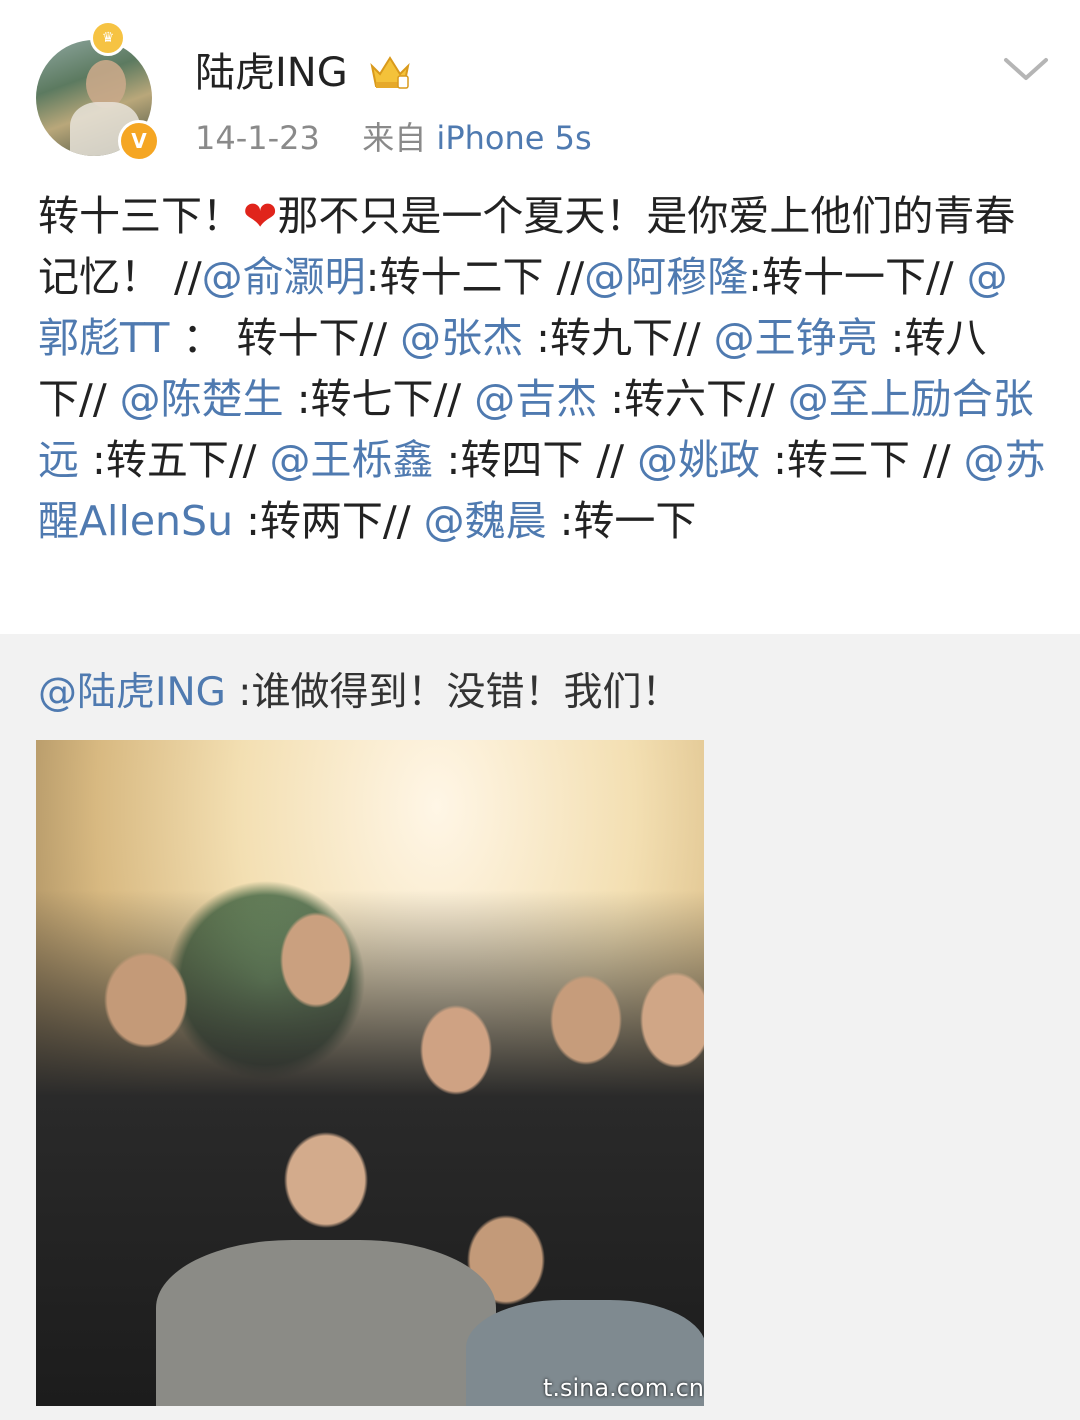 The image size is (1080, 1420). I want to click on verified-v-icon: V, so click(139, 141).